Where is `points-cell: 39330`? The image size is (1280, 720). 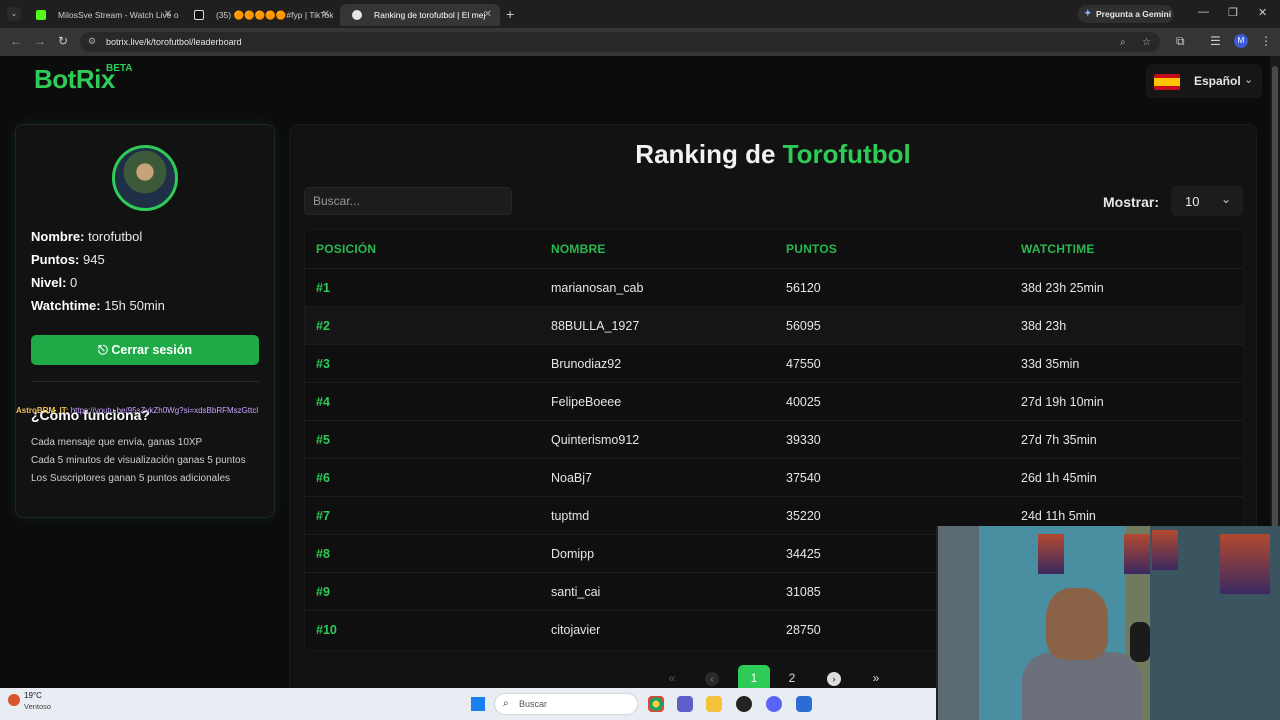 points-cell: 39330 is located at coordinates (803, 440).